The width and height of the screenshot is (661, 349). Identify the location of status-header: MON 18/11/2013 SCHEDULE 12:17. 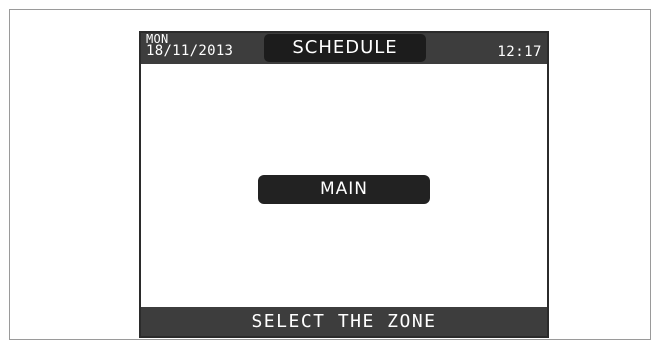
(344, 48).